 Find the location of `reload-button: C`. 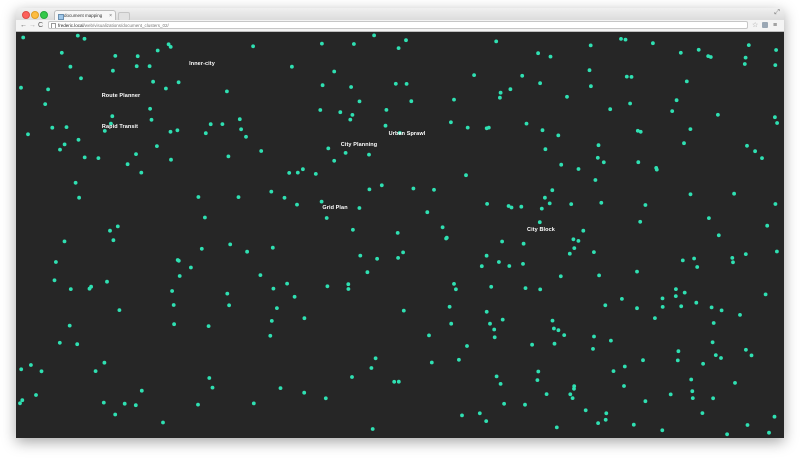

reload-button: C is located at coordinates (40, 25).